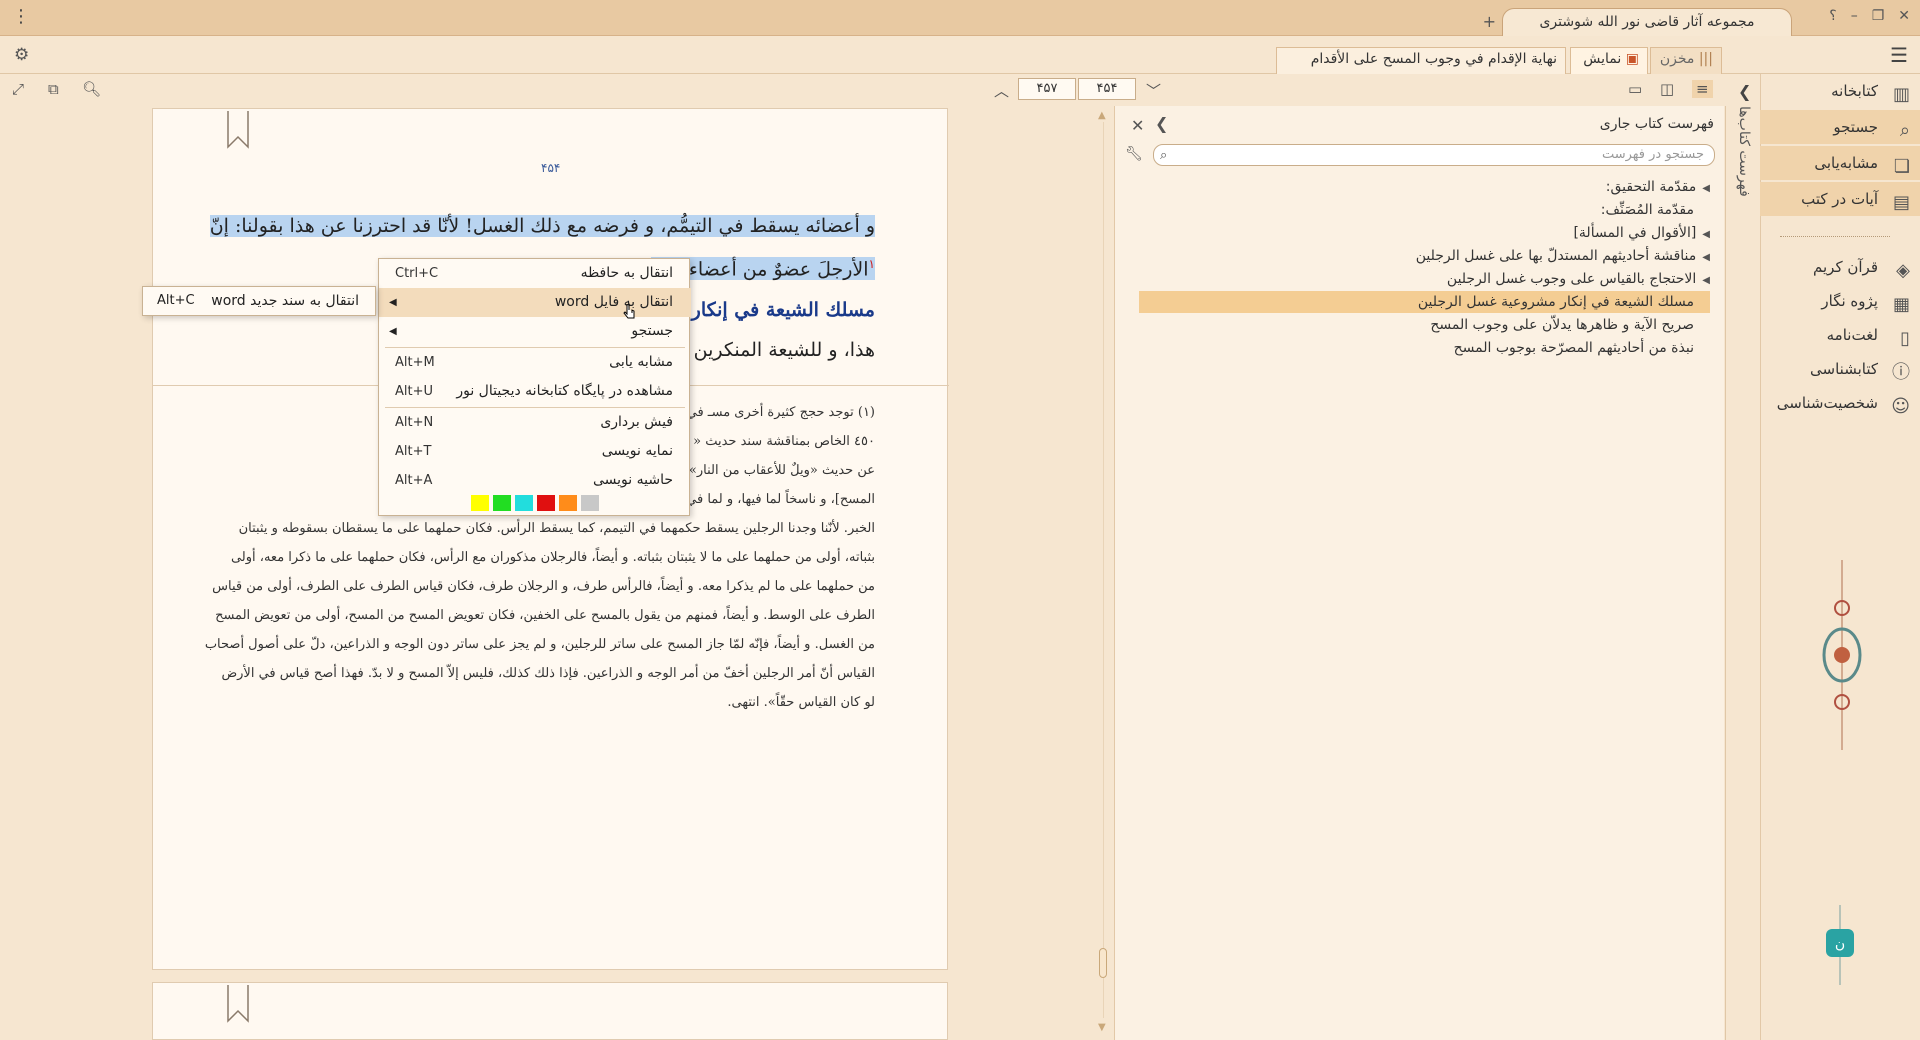 Image resolution: width=1920 pixels, height=1040 pixels. What do you see at coordinates (568, 503) in the screenshot?
I see `color-swatch-orange` at bounding box center [568, 503].